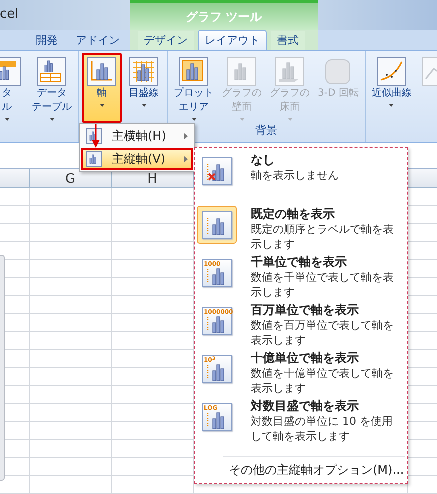 Image resolution: width=437 pixels, height=494 pixels. I want to click on menu-option: 既定の軸を表示 既定の順序とラベルで軸を表示します, so click(301, 229).